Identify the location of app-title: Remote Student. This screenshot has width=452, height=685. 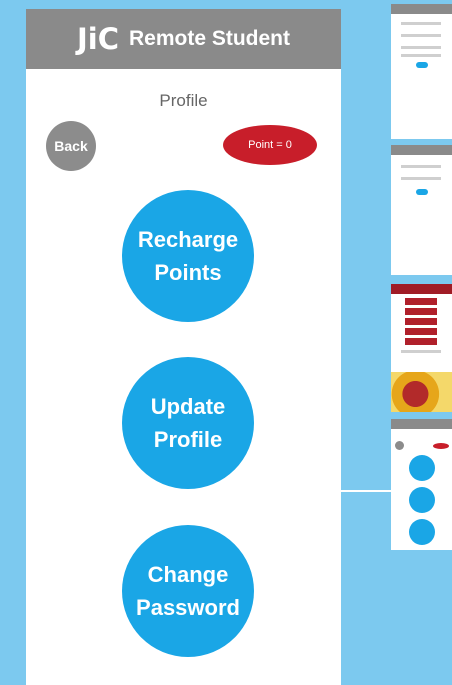
(210, 38).